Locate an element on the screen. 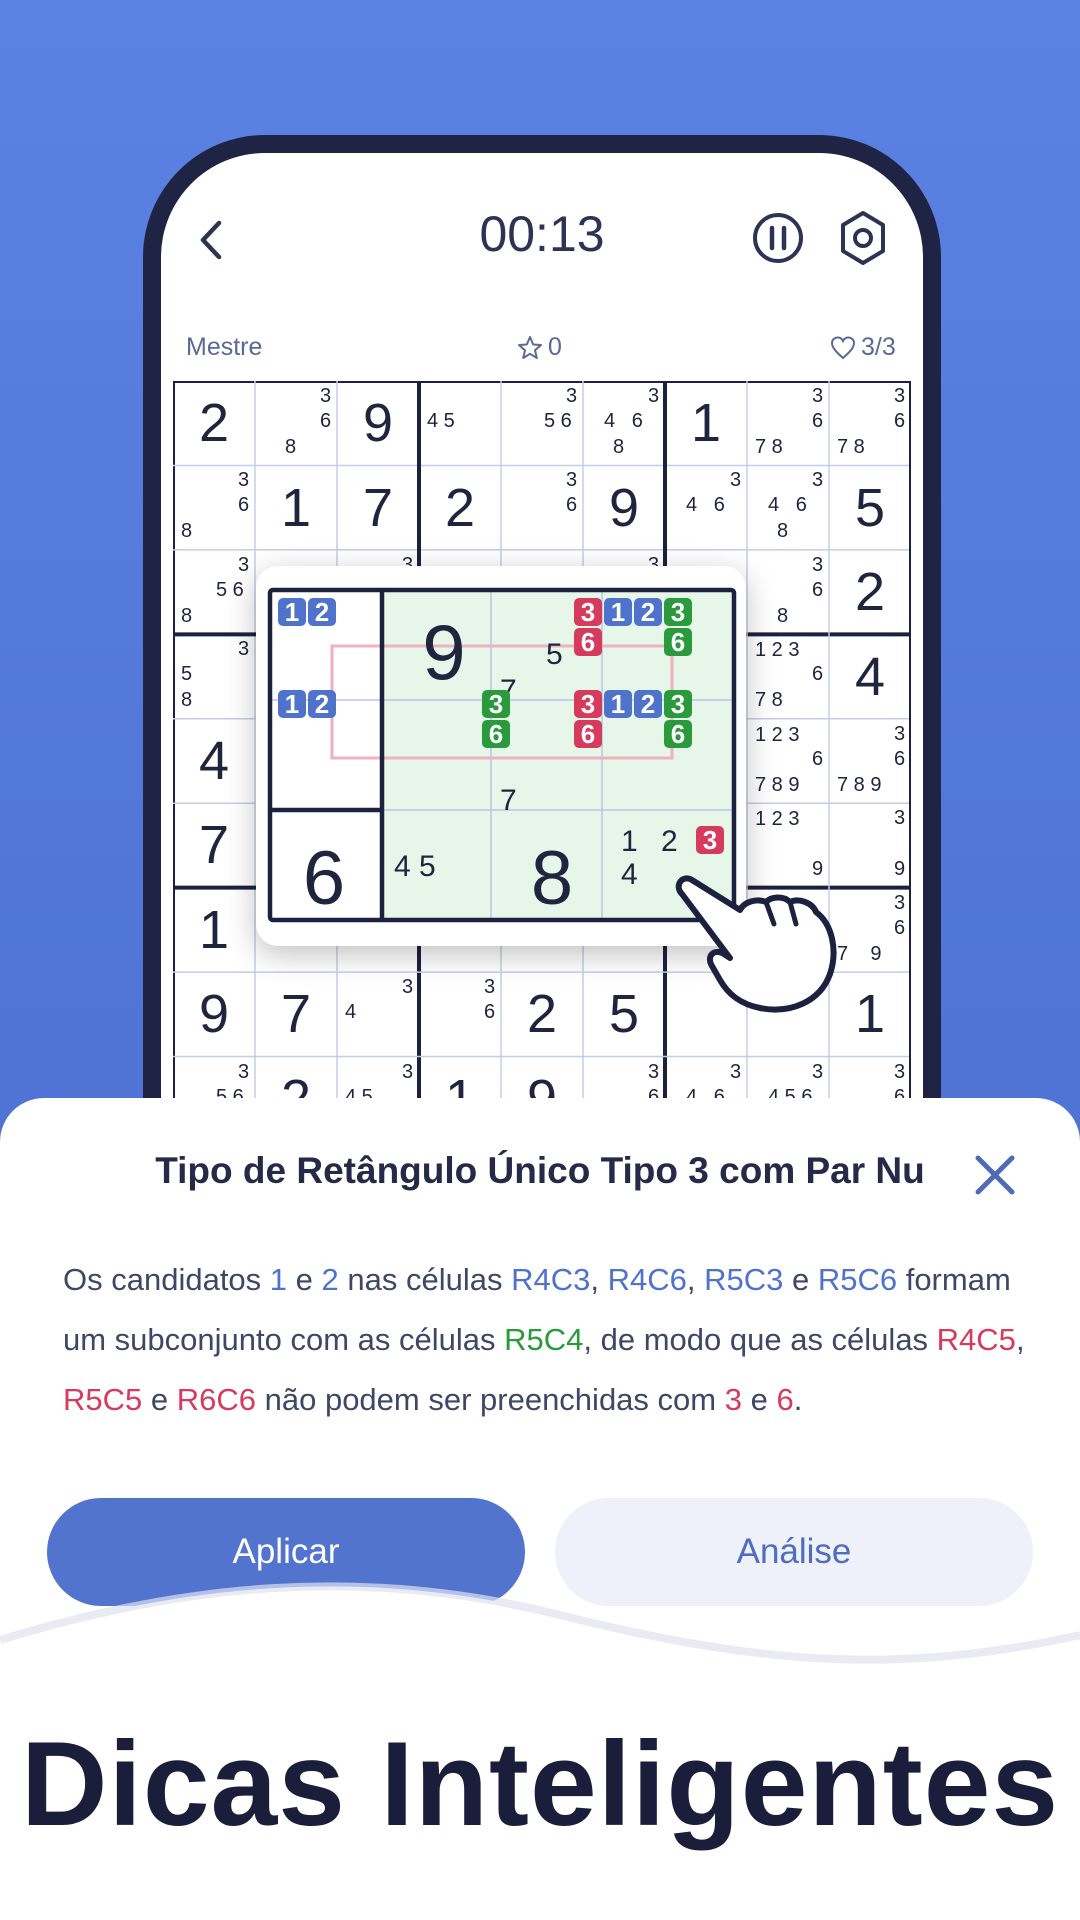 Image resolution: width=1080 pixels, height=1920 pixels. candidate-badge-green: 3 is located at coordinates (678, 704).